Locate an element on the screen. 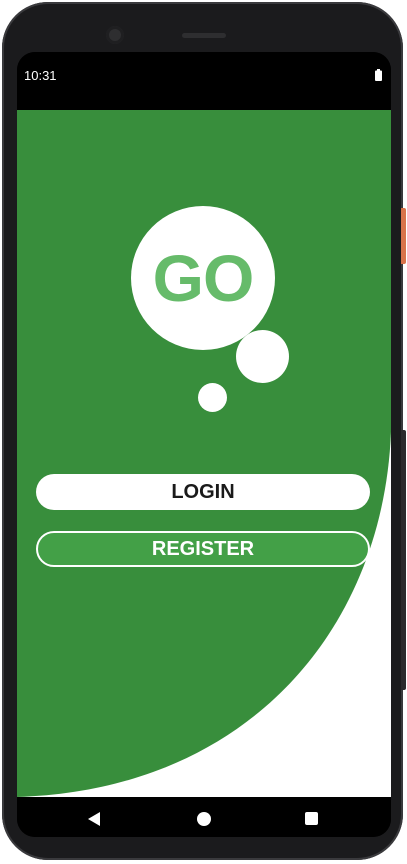 The height and width of the screenshot is (864, 407). recent-apps-square-icon is located at coordinates (311, 818).